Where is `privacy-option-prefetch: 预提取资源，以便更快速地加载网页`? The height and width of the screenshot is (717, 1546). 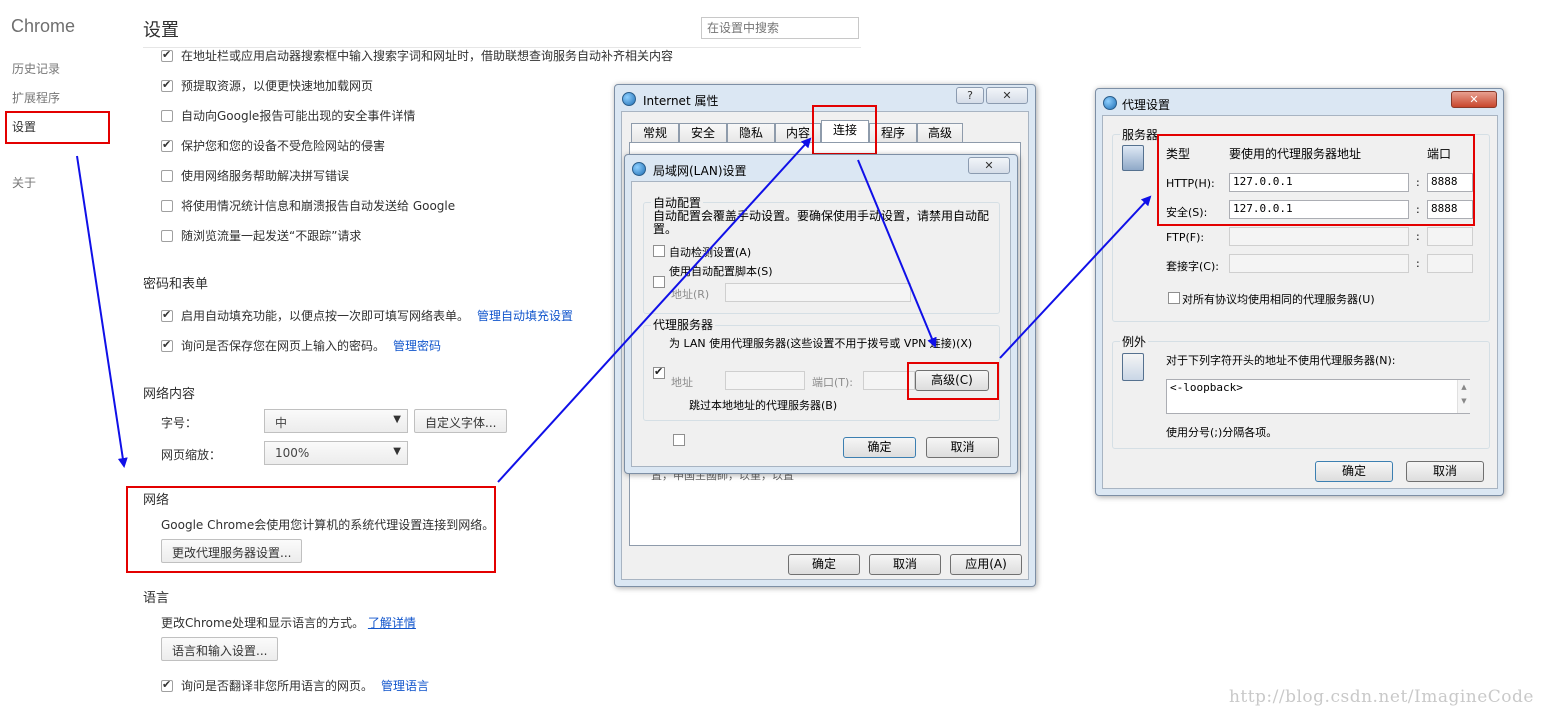
privacy-option-prefetch: 预提取资源，以便更快速地加载网页 is located at coordinates (267, 85).